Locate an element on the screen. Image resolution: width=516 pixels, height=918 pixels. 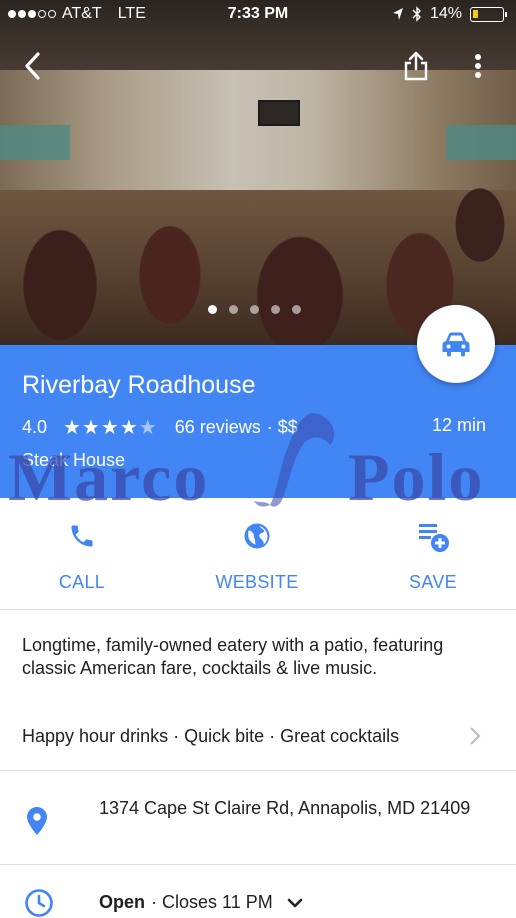
rating-row: 4.0 ★ ★ ★ ★ ★ 66 reviews · $$ is located at coordinates (160, 427).